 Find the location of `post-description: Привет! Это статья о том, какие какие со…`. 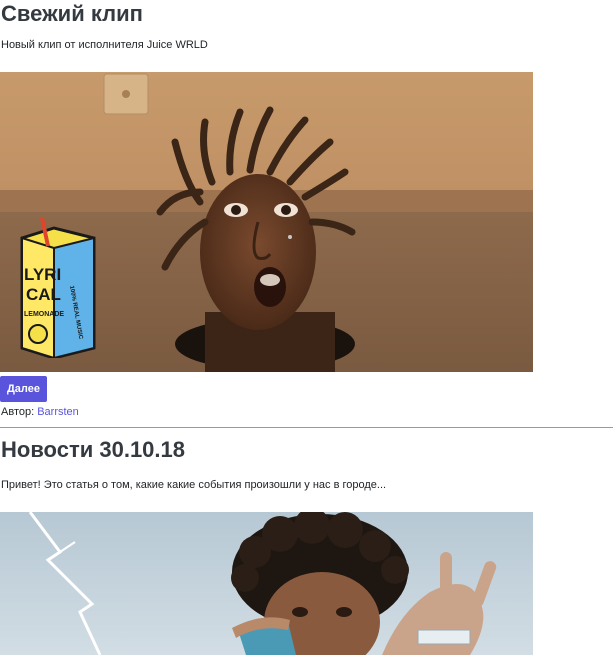

post-description: Привет! Это статья о том, какие какие со… is located at coordinates (194, 485).